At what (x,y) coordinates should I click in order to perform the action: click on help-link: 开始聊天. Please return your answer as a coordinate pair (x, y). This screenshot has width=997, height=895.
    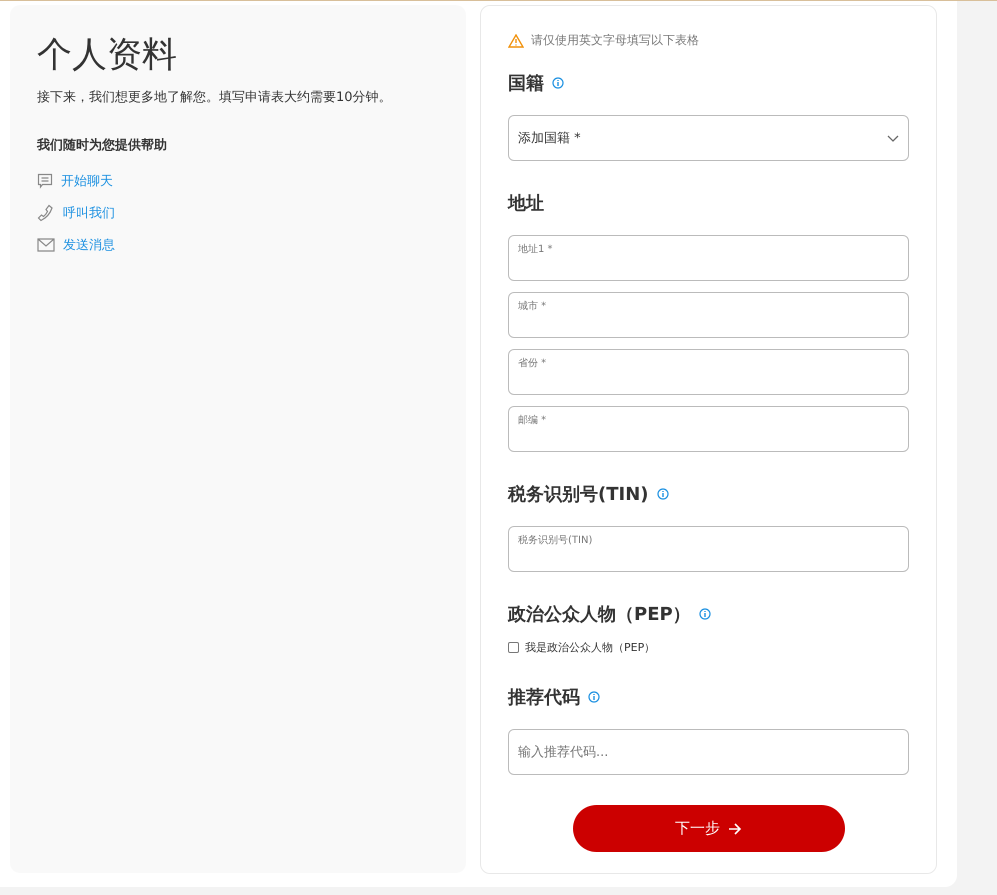
    Looking at the image, I should click on (87, 181).